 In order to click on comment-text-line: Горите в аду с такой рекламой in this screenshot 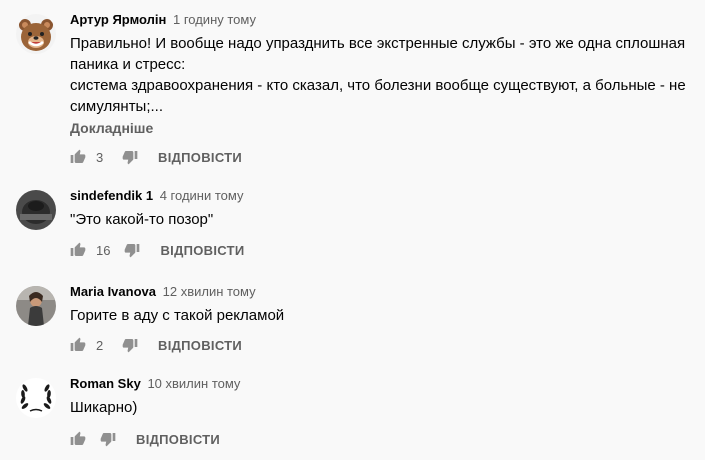, I will do `click(177, 315)`.